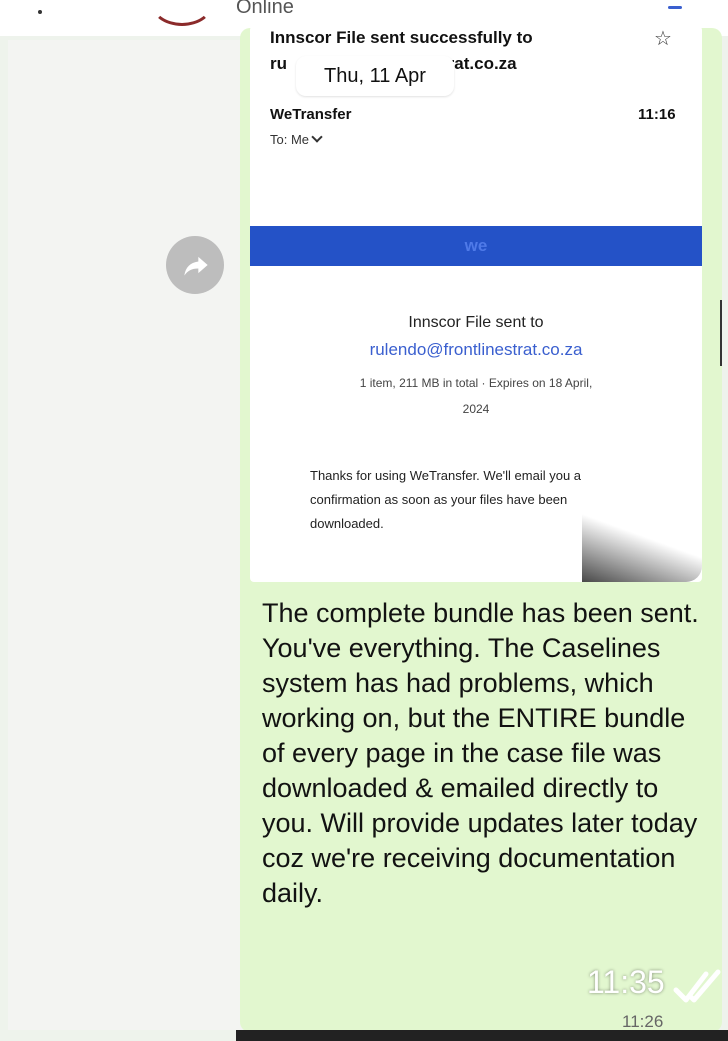  What do you see at coordinates (40, 12) in the screenshot?
I see `header-dot` at bounding box center [40, 12].